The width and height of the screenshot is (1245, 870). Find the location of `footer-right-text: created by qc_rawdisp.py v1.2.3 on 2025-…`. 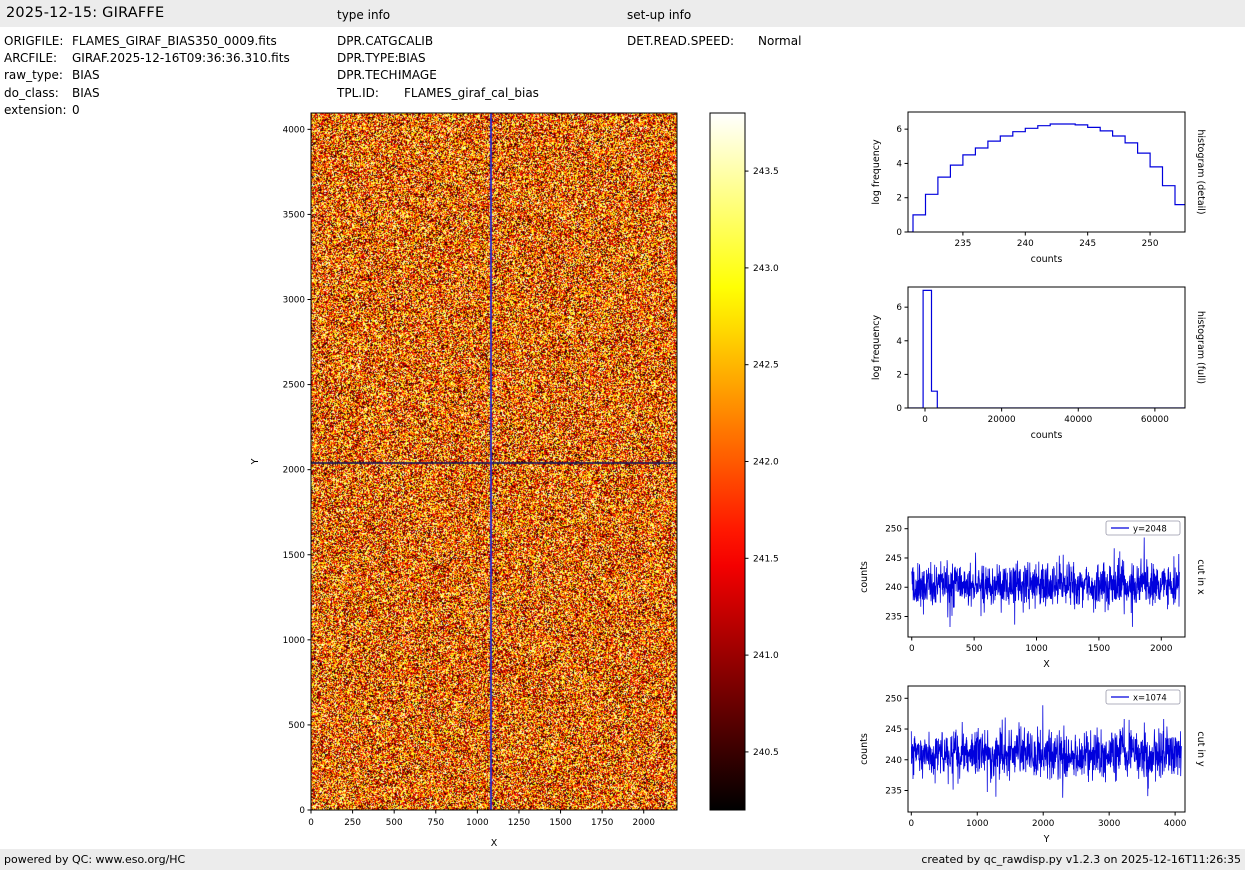

footer-right-text: created by qc_rawdisp.py v1.2.3 on 2025-… is located at coordinates (1081, 859).